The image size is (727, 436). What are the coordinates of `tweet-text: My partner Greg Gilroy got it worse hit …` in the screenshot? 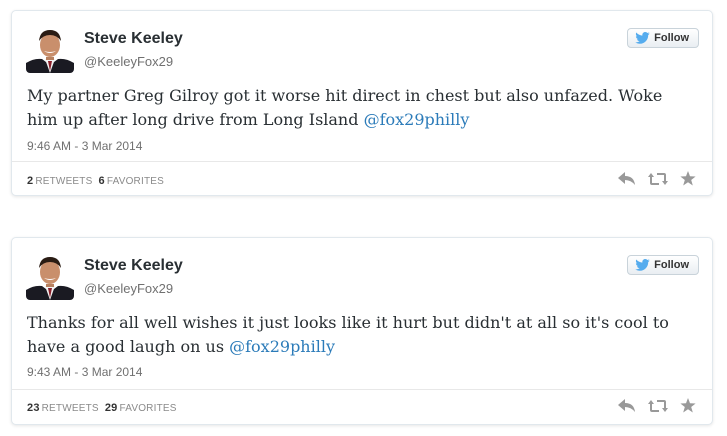 It's located at (360, 108).